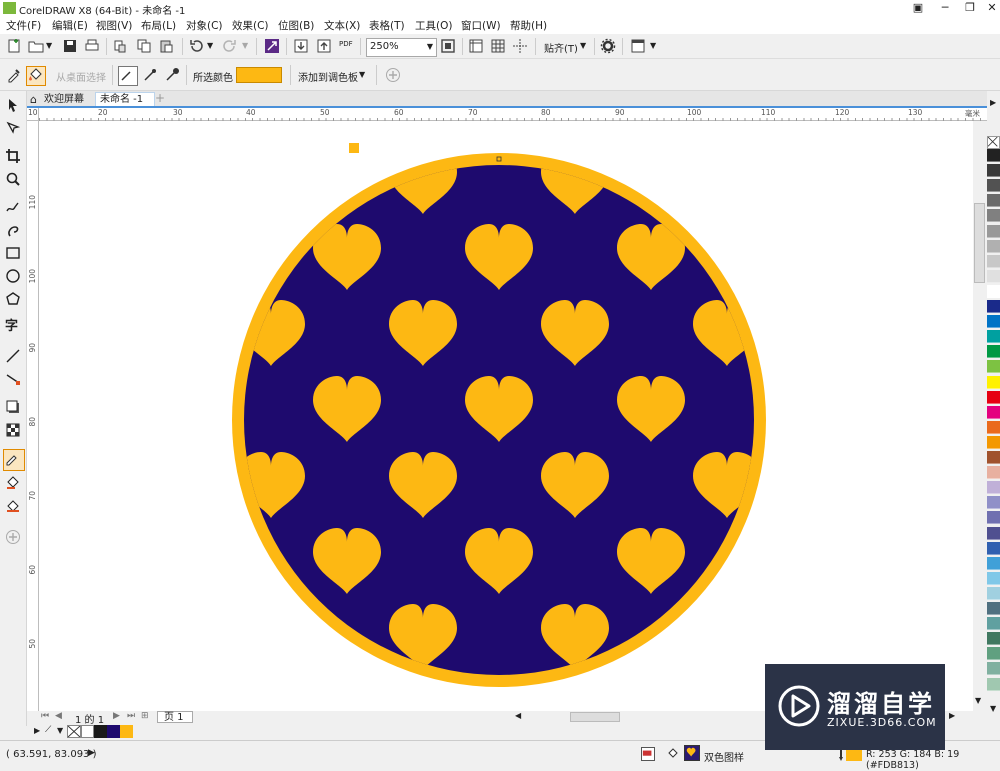 The image size is (1000, 771). Describe the element at coordinates (520, 46) in the screenshot. I see `show-guidelines-icon` at that location.